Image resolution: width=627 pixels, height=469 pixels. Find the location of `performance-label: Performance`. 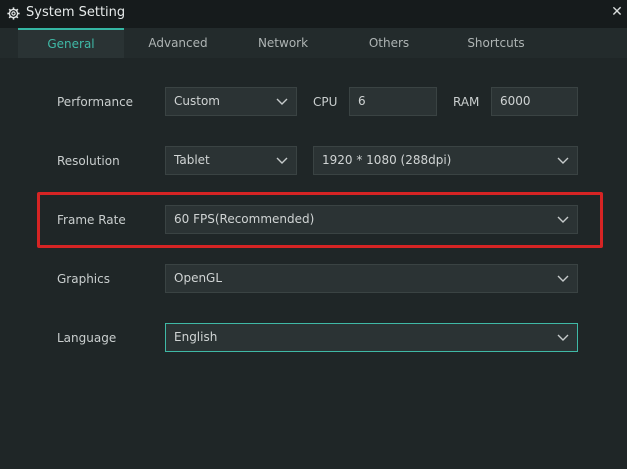

performance-label: Performance is located at coordinates (95, 102).